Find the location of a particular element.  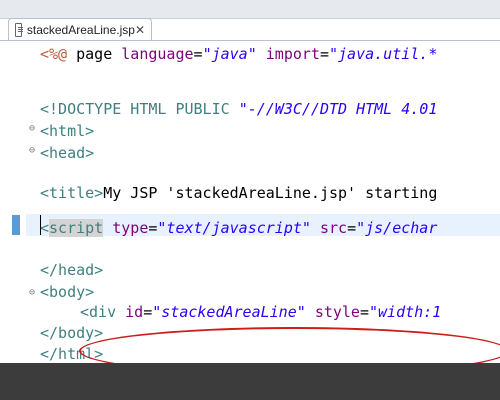

code-token: "text/javascript" is located at coordinates (234, 228).